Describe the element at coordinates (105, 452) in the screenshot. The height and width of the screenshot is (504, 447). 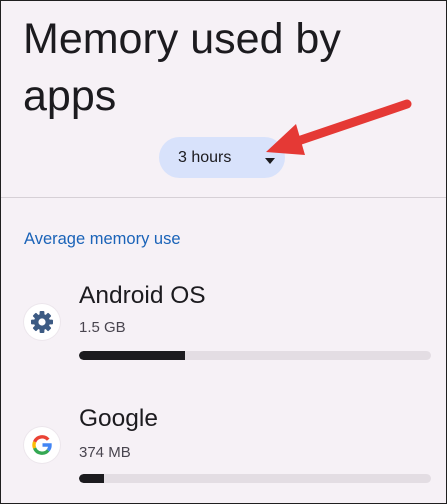
I see `app-memory-size: 374 MB` at that location.